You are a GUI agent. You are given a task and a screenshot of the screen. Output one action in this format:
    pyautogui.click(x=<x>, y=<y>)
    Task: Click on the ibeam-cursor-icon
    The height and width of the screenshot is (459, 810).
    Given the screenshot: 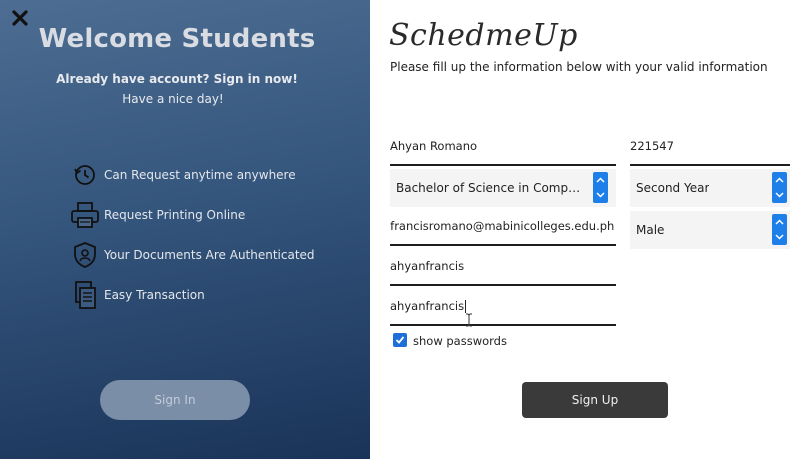 What is the action you would take?
    pyautogui.click(x=469, y=321)
    